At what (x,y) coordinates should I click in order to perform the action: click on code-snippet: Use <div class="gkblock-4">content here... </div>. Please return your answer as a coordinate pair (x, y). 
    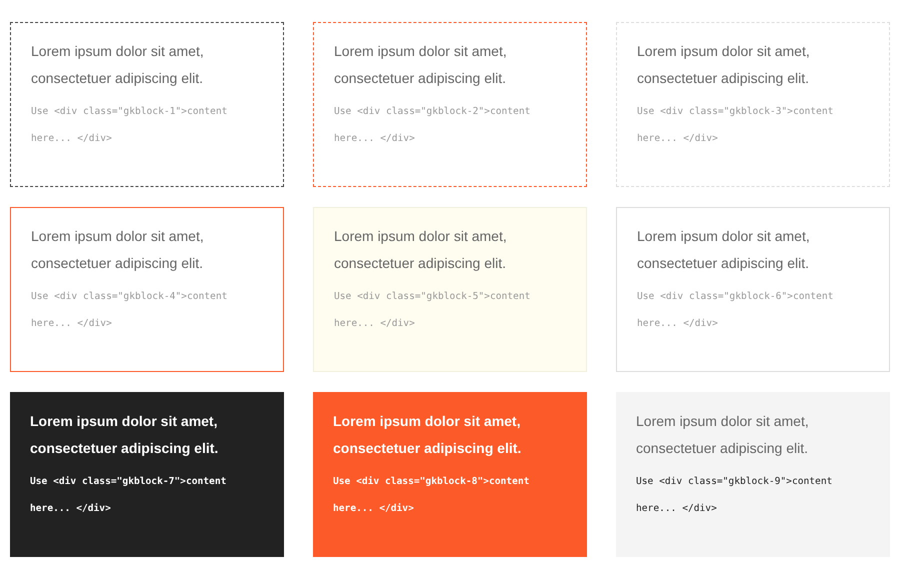
    Looking at the image, I should click on (129, 310).